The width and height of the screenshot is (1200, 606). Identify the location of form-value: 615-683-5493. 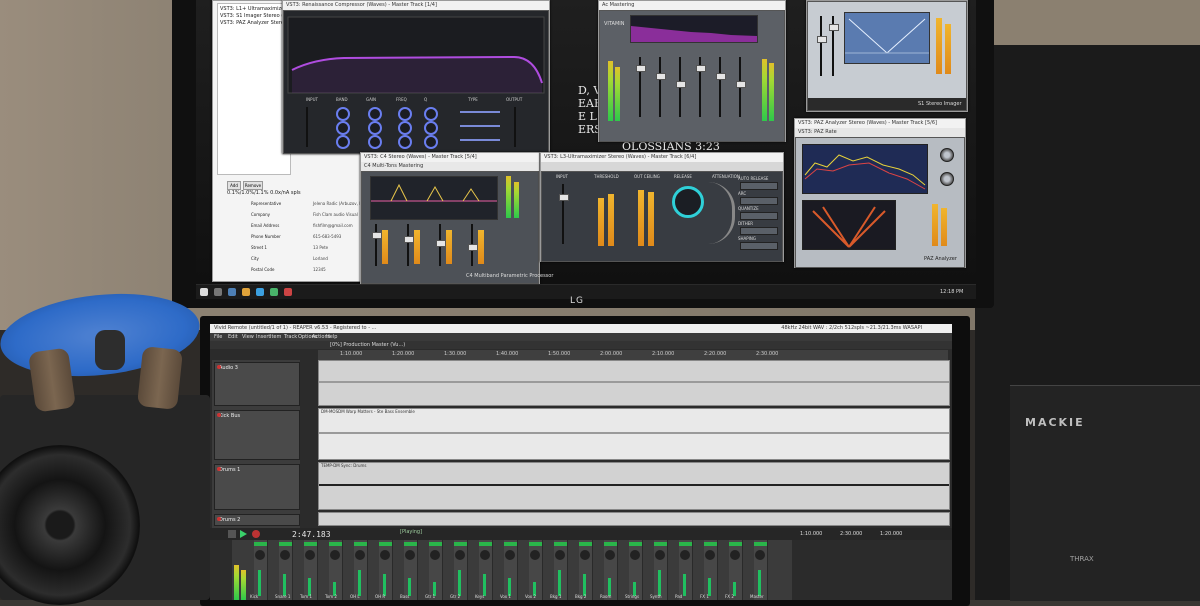
(327, 236).